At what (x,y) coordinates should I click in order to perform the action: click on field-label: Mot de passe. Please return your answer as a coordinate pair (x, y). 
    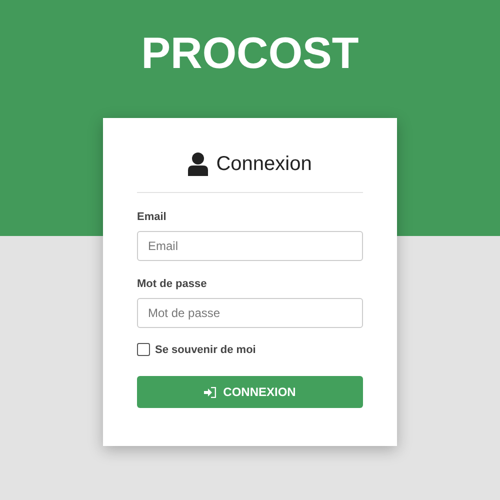
    Looking at the image, I should click on (172, 284).